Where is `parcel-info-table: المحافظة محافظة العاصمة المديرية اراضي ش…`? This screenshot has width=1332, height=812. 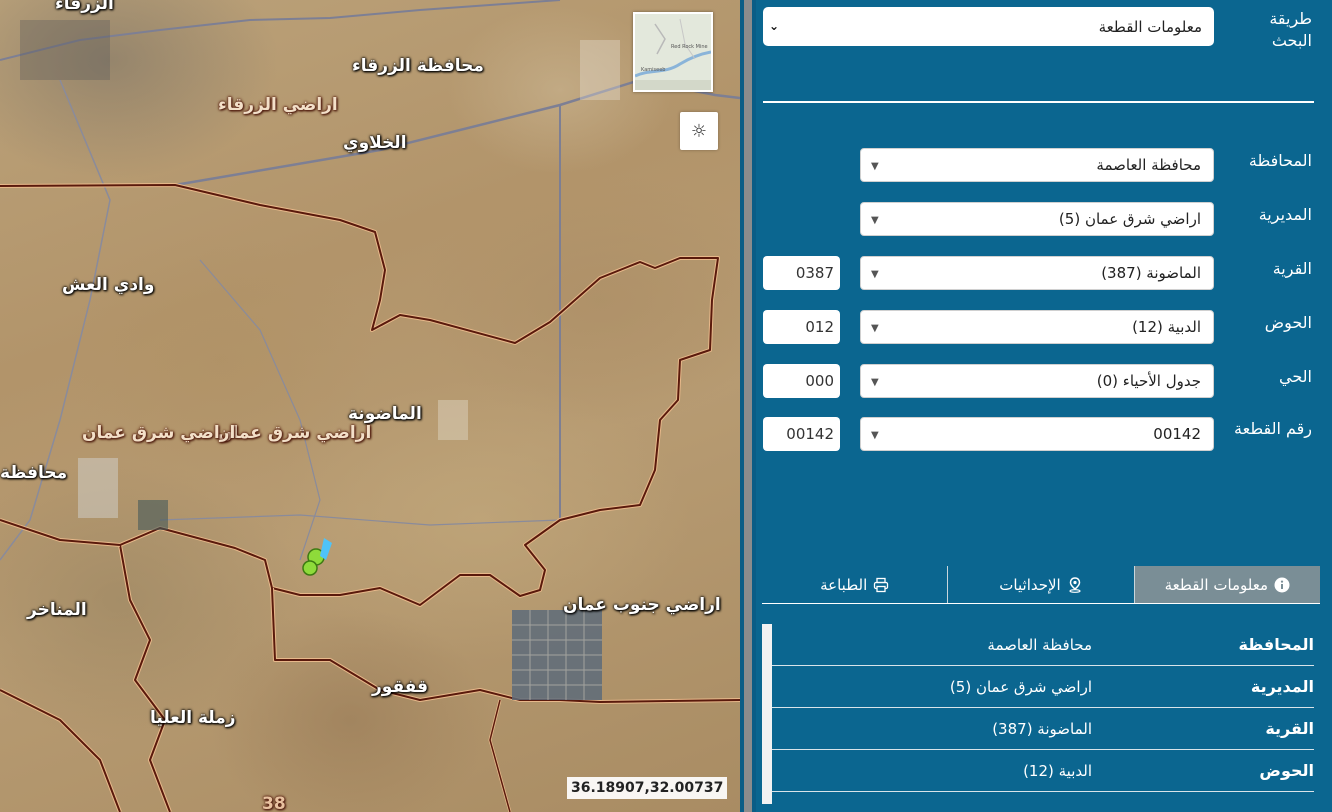 parcel-info-table: المحافظة محافظة العاصمة المديرية اراضي ش… is located at coordinates (1041, 708).